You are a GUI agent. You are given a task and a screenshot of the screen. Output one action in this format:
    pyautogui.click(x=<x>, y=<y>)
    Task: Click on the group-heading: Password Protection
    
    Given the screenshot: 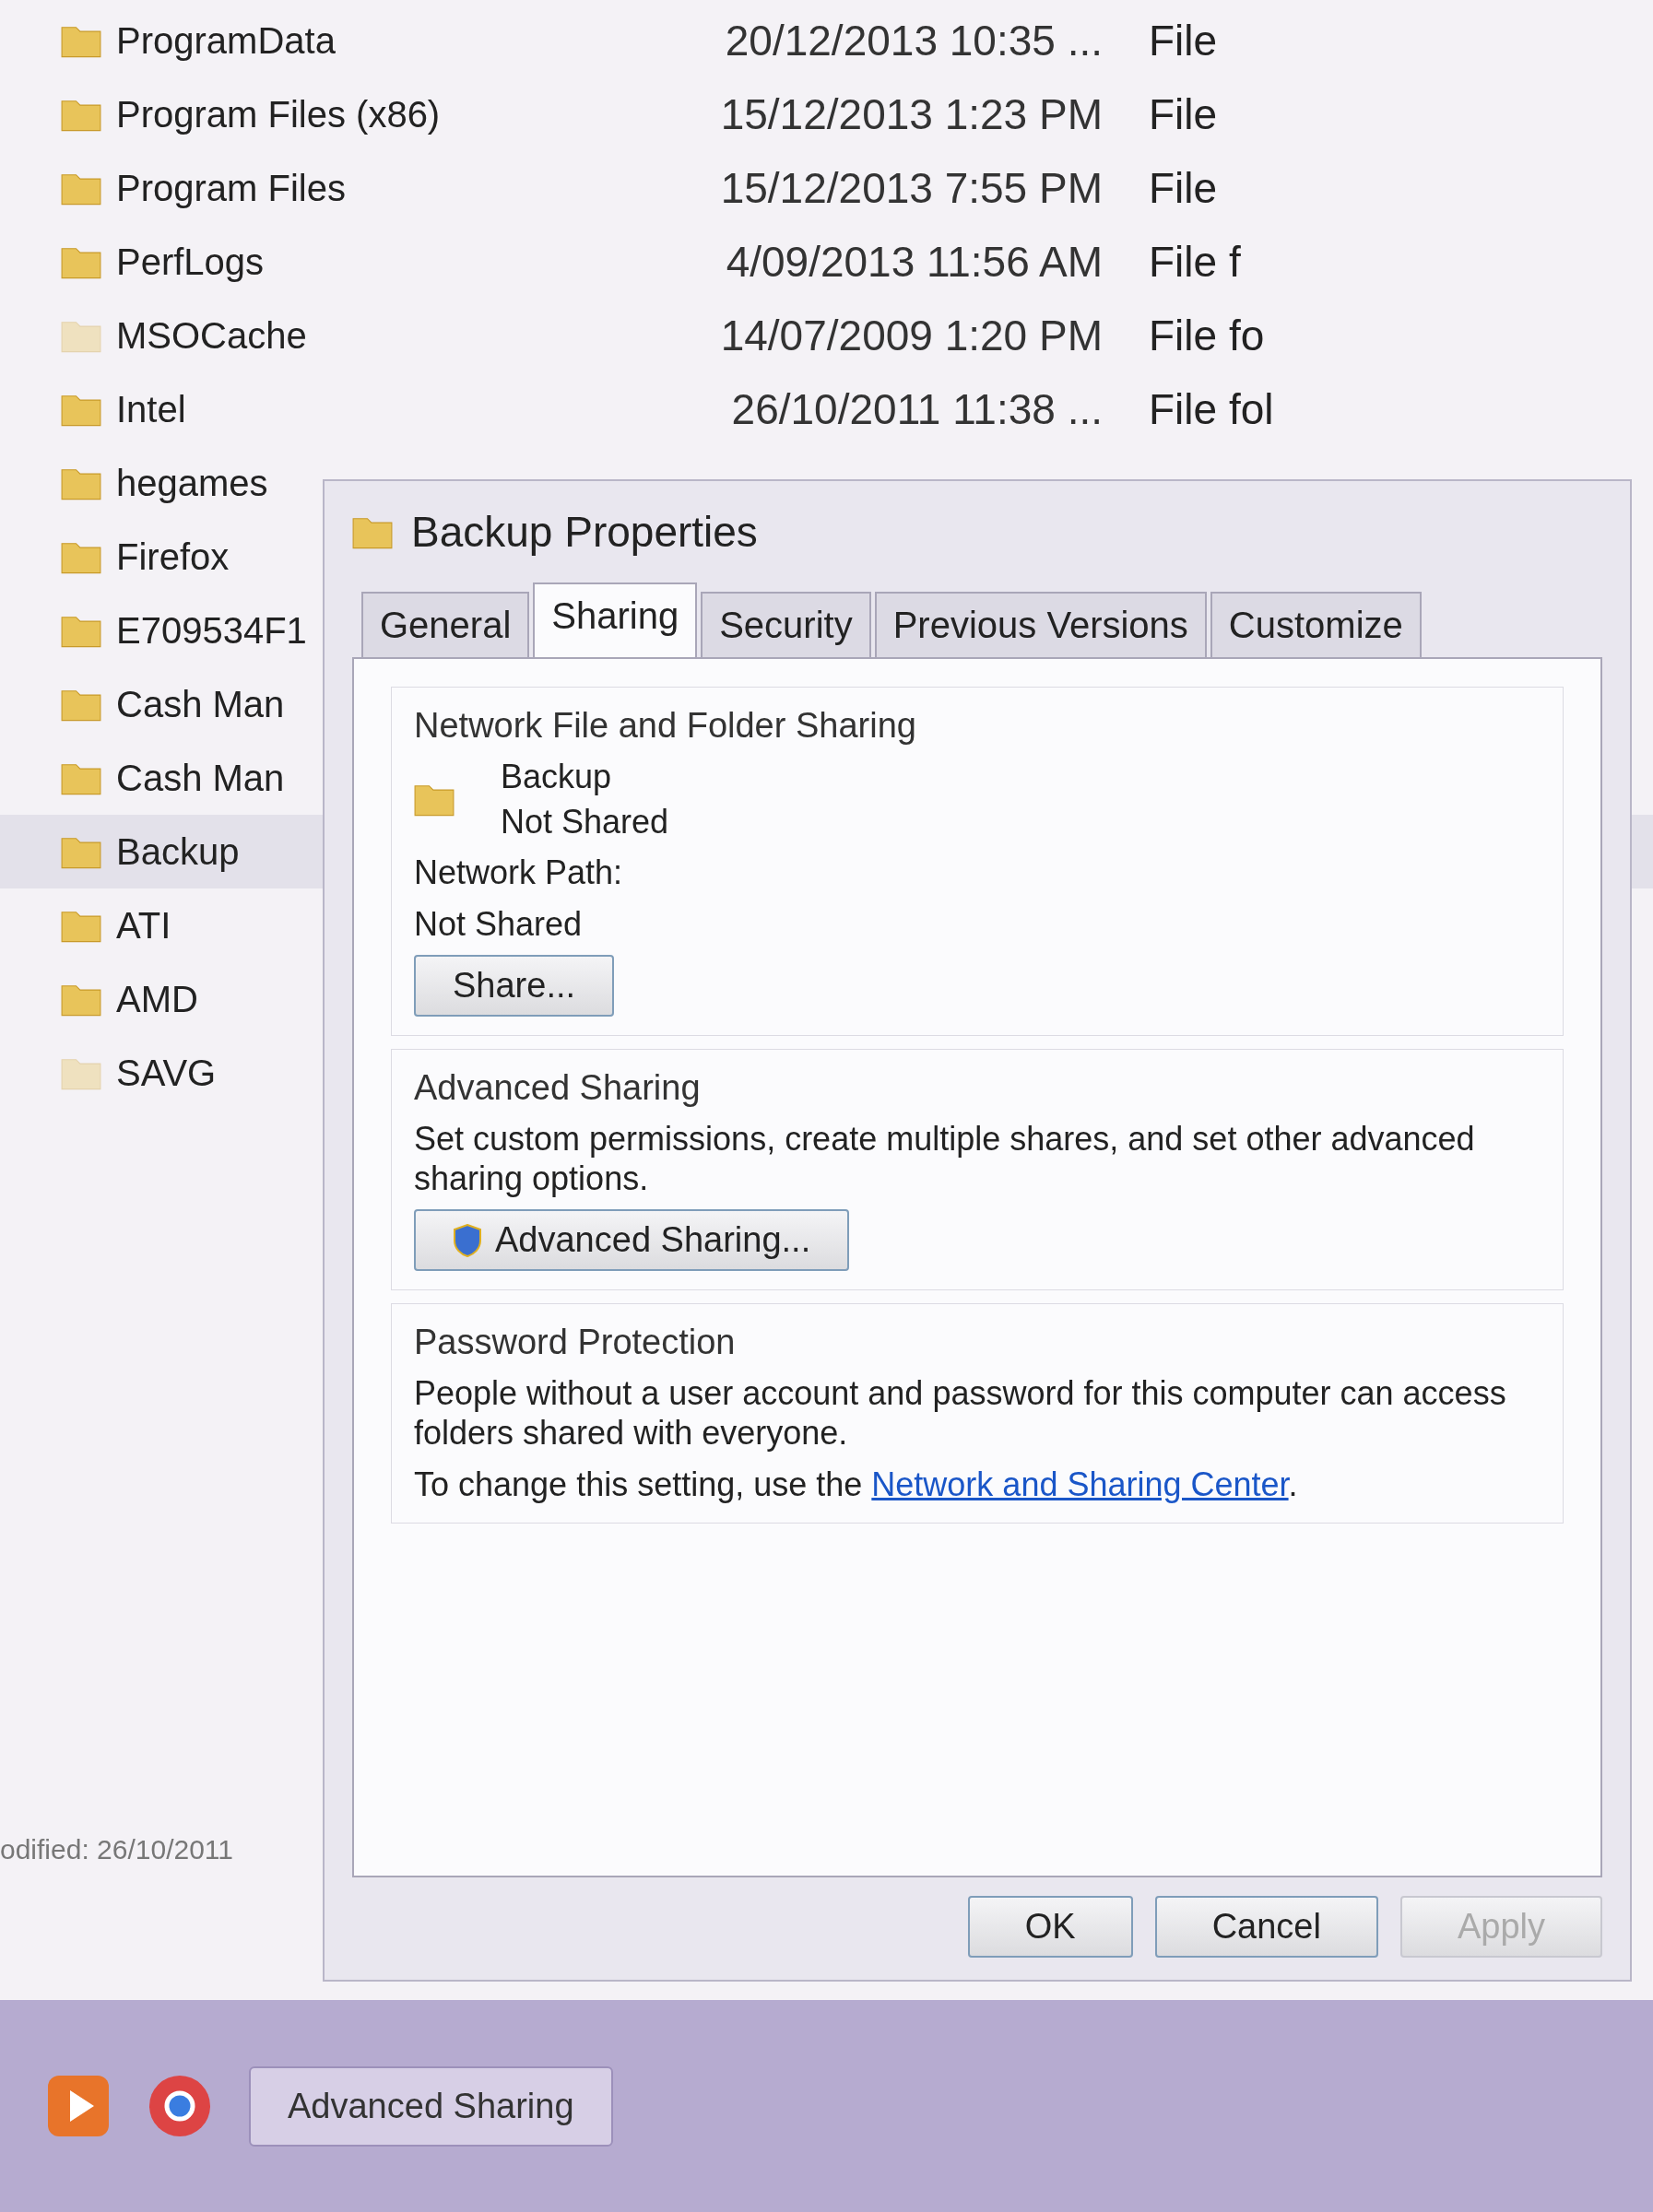 What is the action you would take?
    pyautogui.click(x=575, y=1343)
    